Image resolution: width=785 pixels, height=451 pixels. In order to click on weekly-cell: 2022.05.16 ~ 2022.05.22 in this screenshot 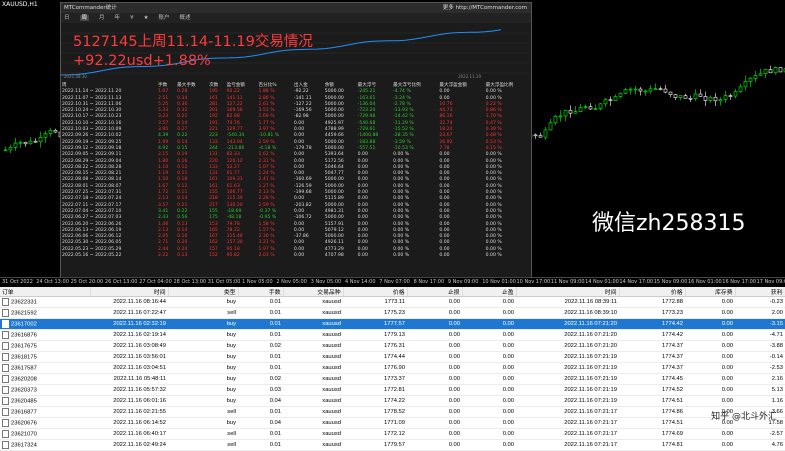, I will do `click(92, 256)`.